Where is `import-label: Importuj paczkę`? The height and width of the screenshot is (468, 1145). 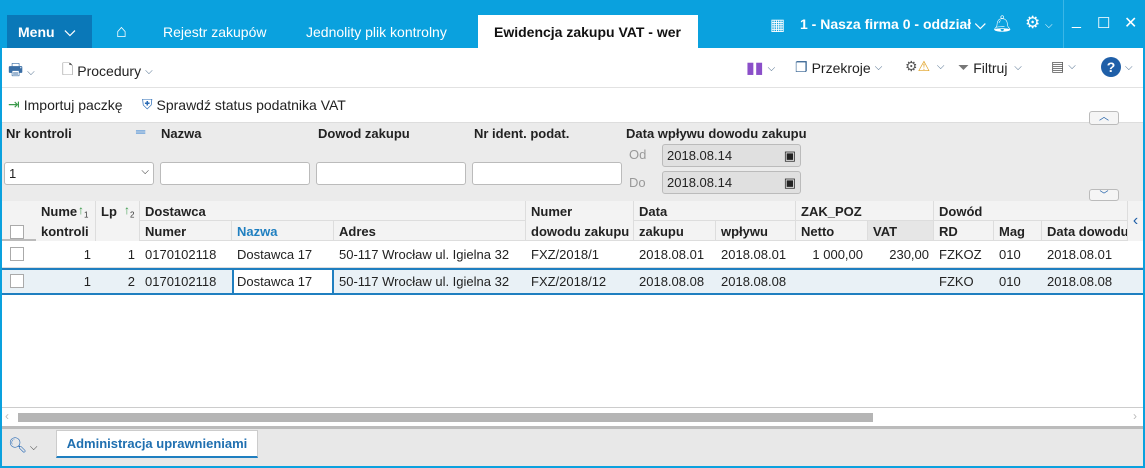
import-label: Importuj paczkę is located at coordinates (73, 104).